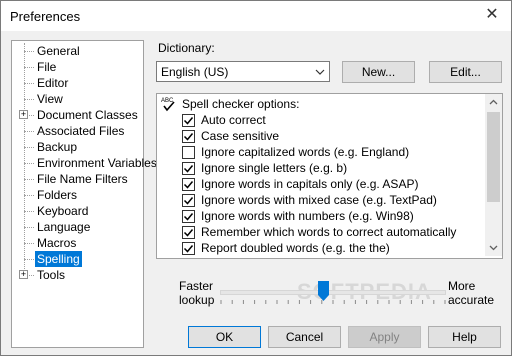  Describe the element at coordinates (471, 300) in the screenshot. I see `slider-right-label-2: accurate` at that location.